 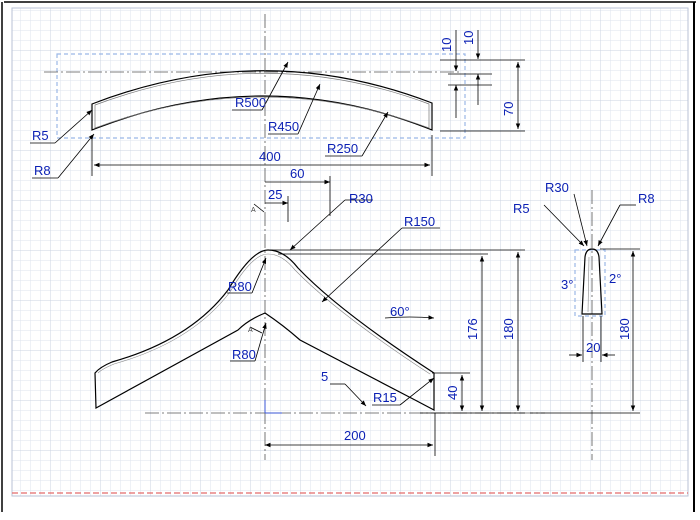 What do you see at coordinates (521, 208) in the screenshot?
I see `label-r5-side: R5` at bounding box center [521, 208].